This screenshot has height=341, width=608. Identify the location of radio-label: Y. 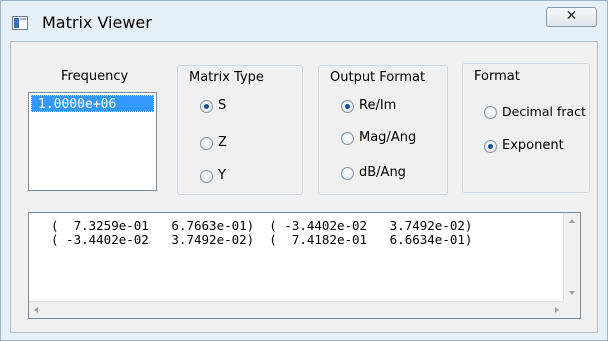
(222, 175).